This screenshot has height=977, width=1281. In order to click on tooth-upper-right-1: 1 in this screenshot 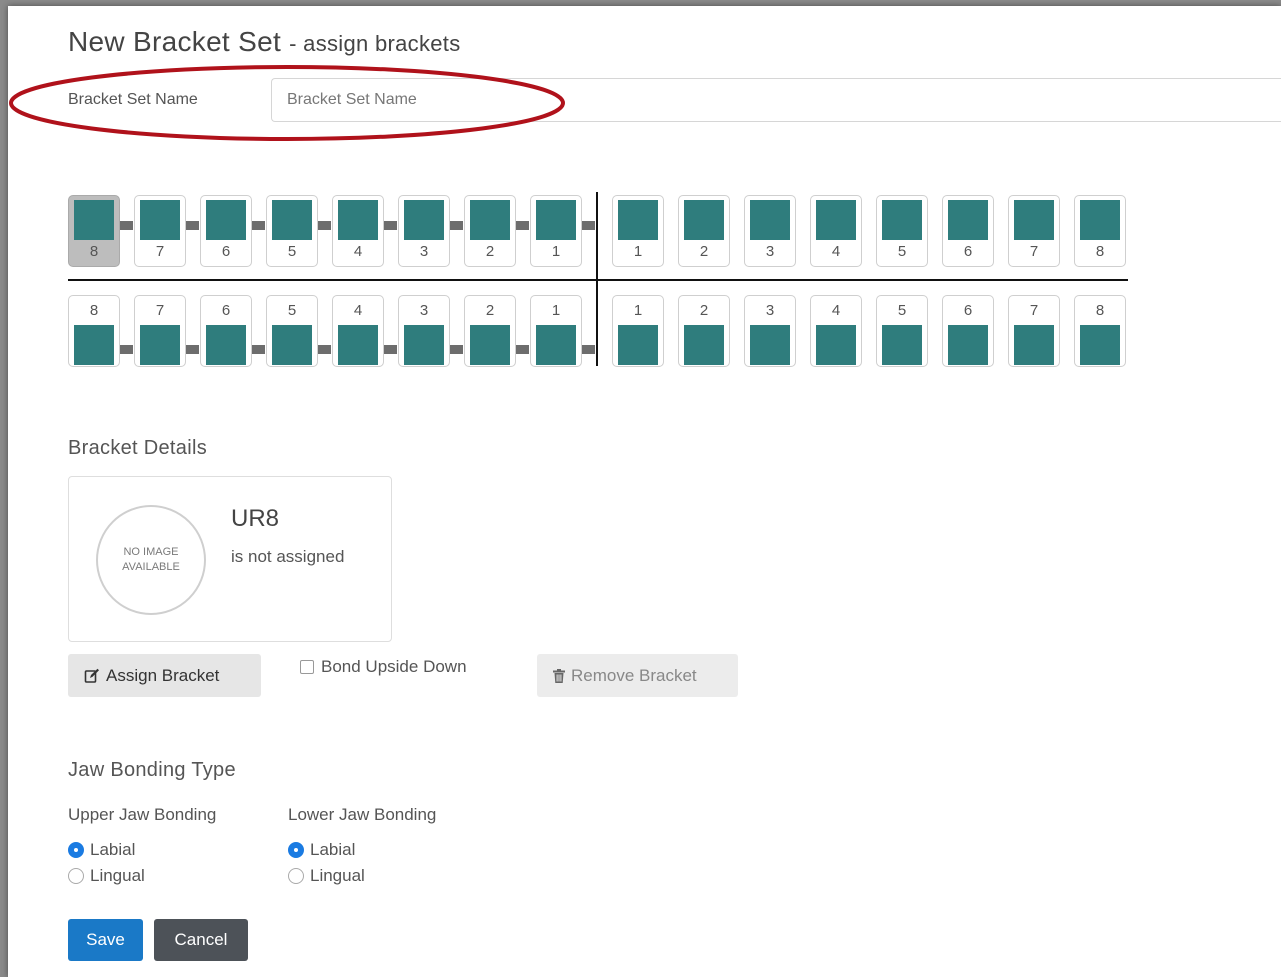, I will do `click(556, 231)`.